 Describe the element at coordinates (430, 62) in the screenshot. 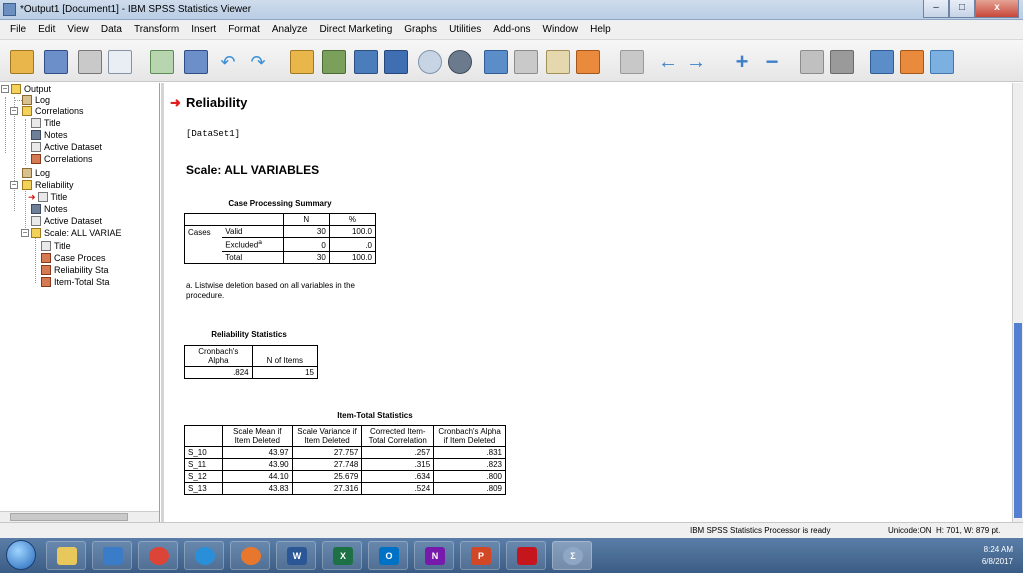

I see `show-all-icon` at that location.